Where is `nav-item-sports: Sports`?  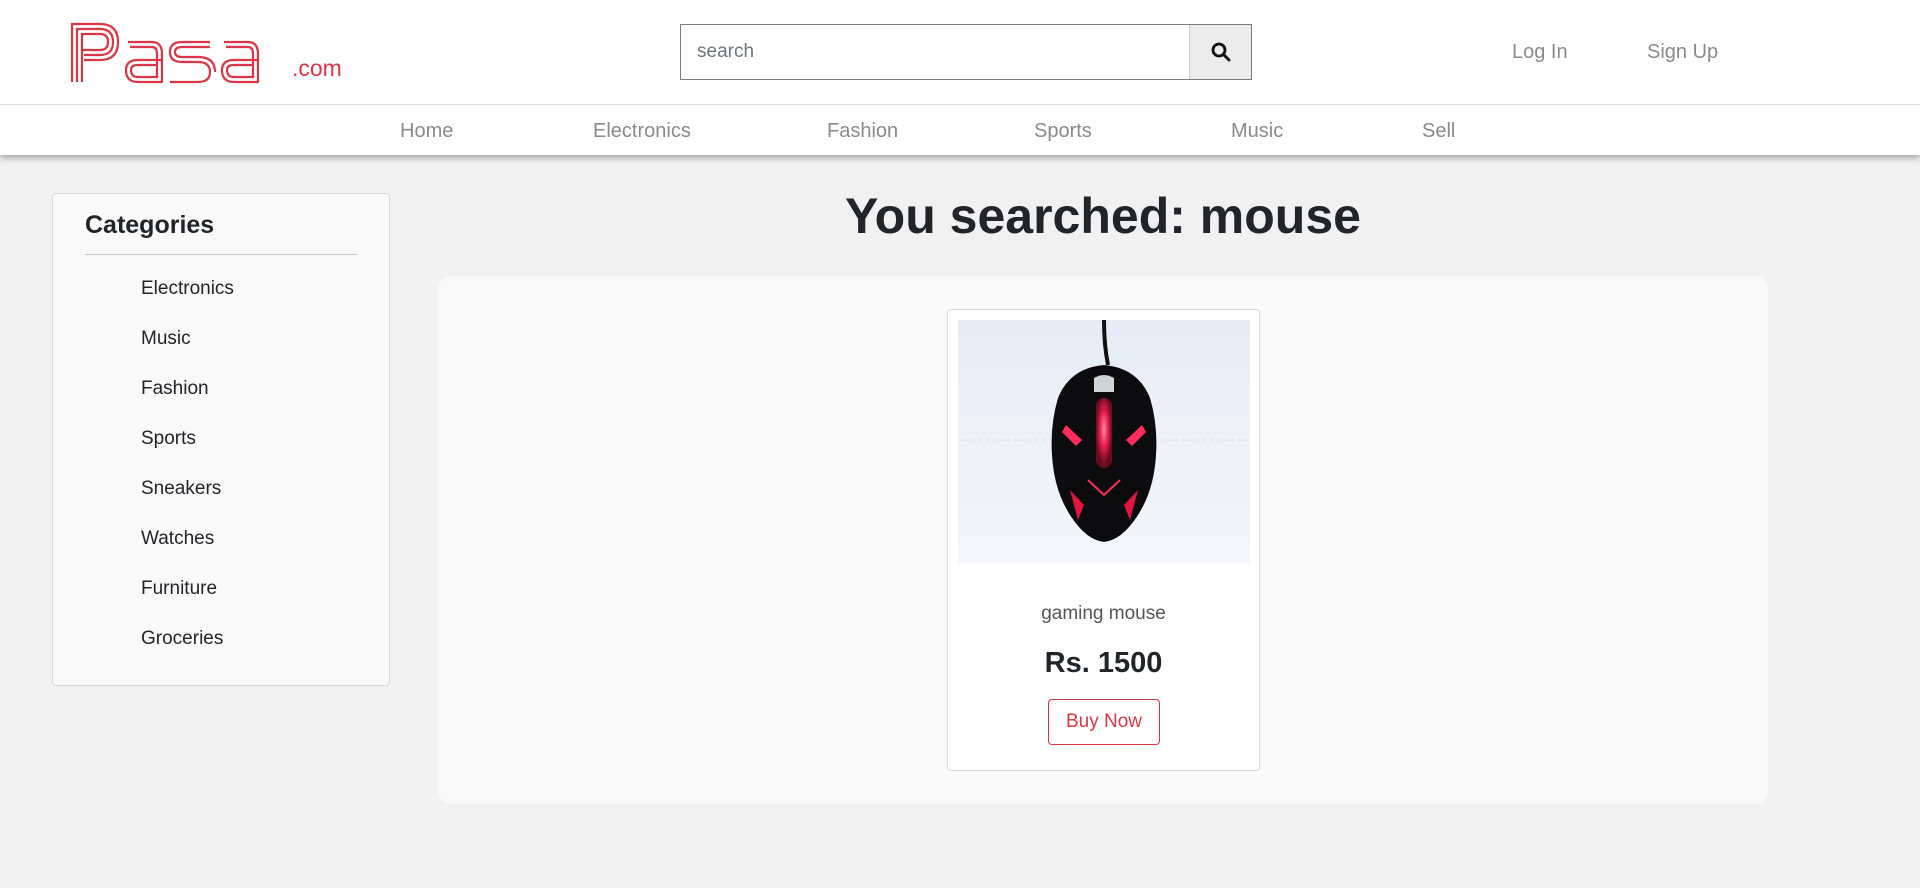
nav-item-sports: Sports is located at coordinates (1063, 131).